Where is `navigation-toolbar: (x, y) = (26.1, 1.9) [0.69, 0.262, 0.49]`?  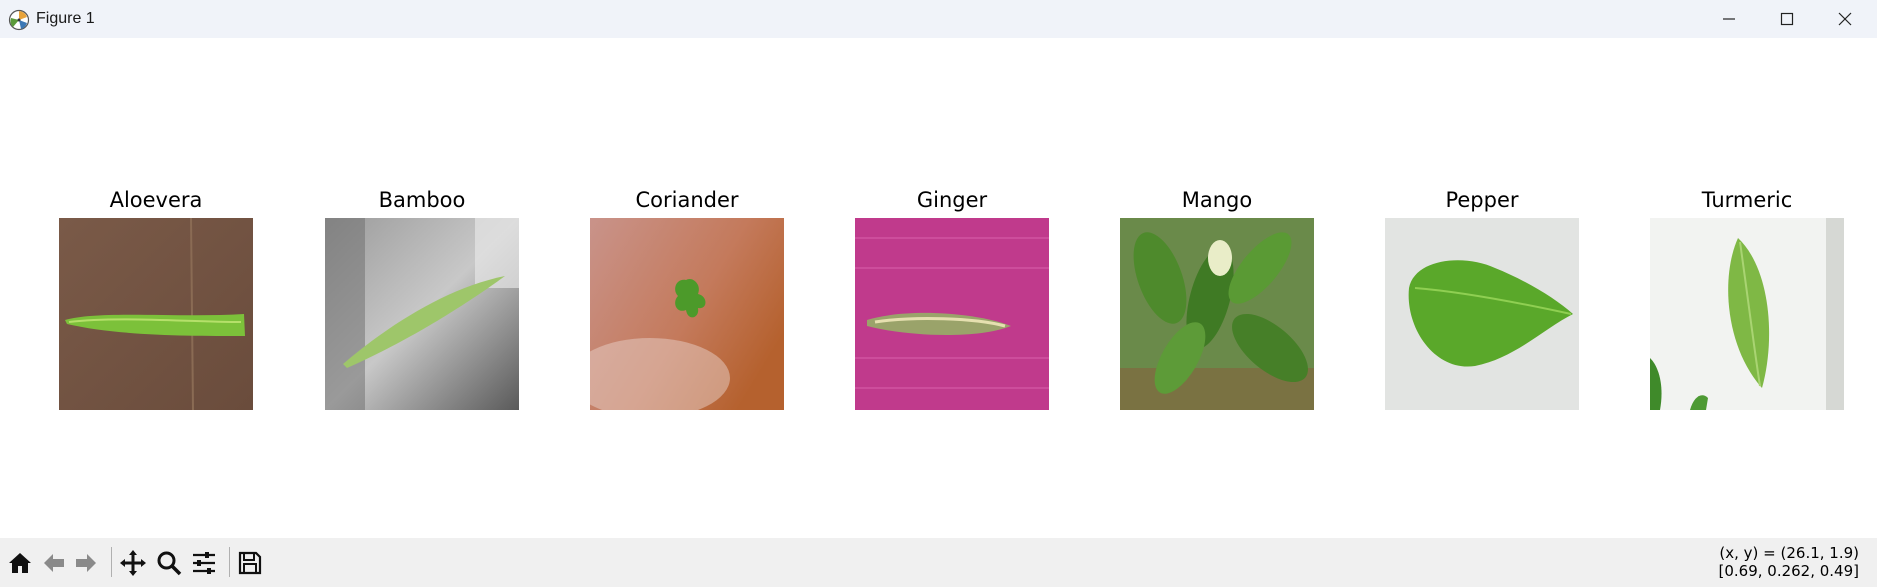 navigation-toolbar: (x, y) = (26.1, 1.9) [0.69, 0.262, 0.49] is located at coordinates (938, 562).